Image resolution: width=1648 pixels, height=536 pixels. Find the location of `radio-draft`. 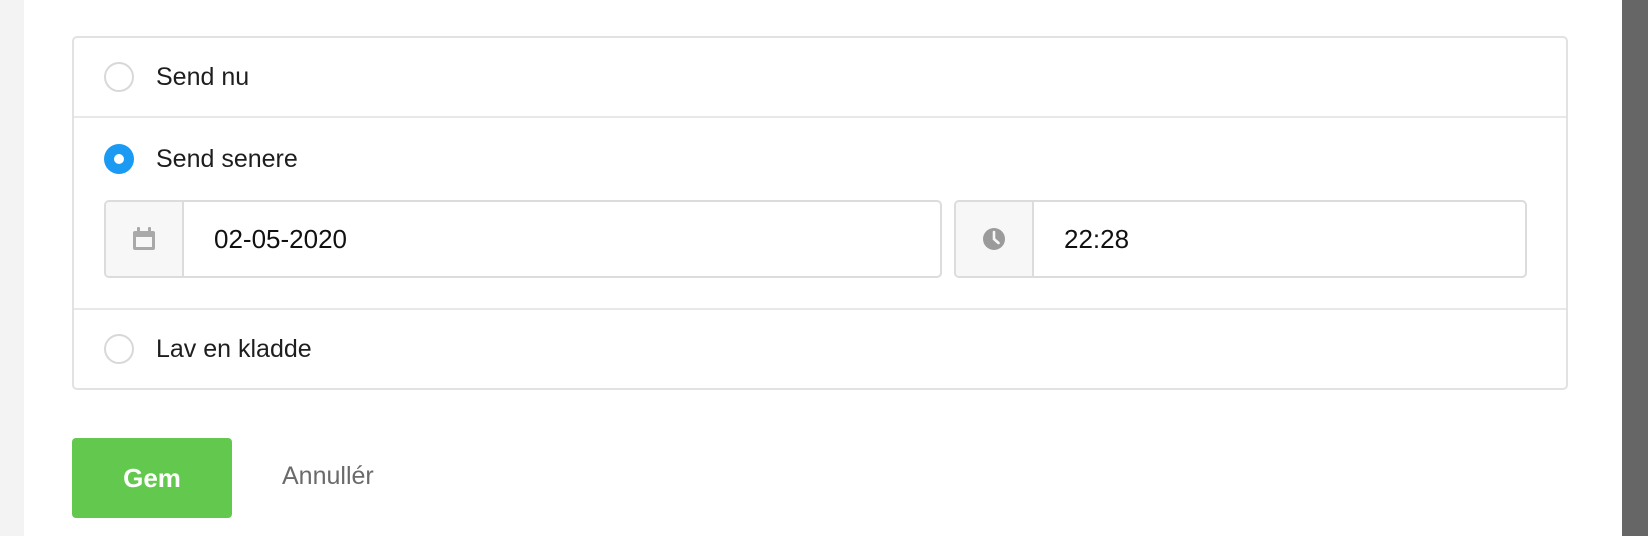

radio-draft is located at coordinates (119, 349).